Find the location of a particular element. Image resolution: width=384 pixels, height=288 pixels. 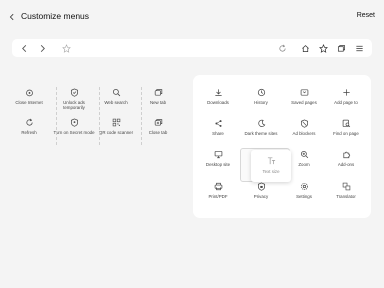

available-item-label: Unlock ads temporarily is located at coordinates (74, 105).